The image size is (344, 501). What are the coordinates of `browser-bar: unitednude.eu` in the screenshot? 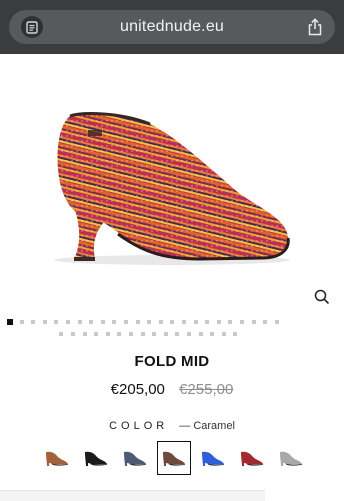 It's located at (172, 27).